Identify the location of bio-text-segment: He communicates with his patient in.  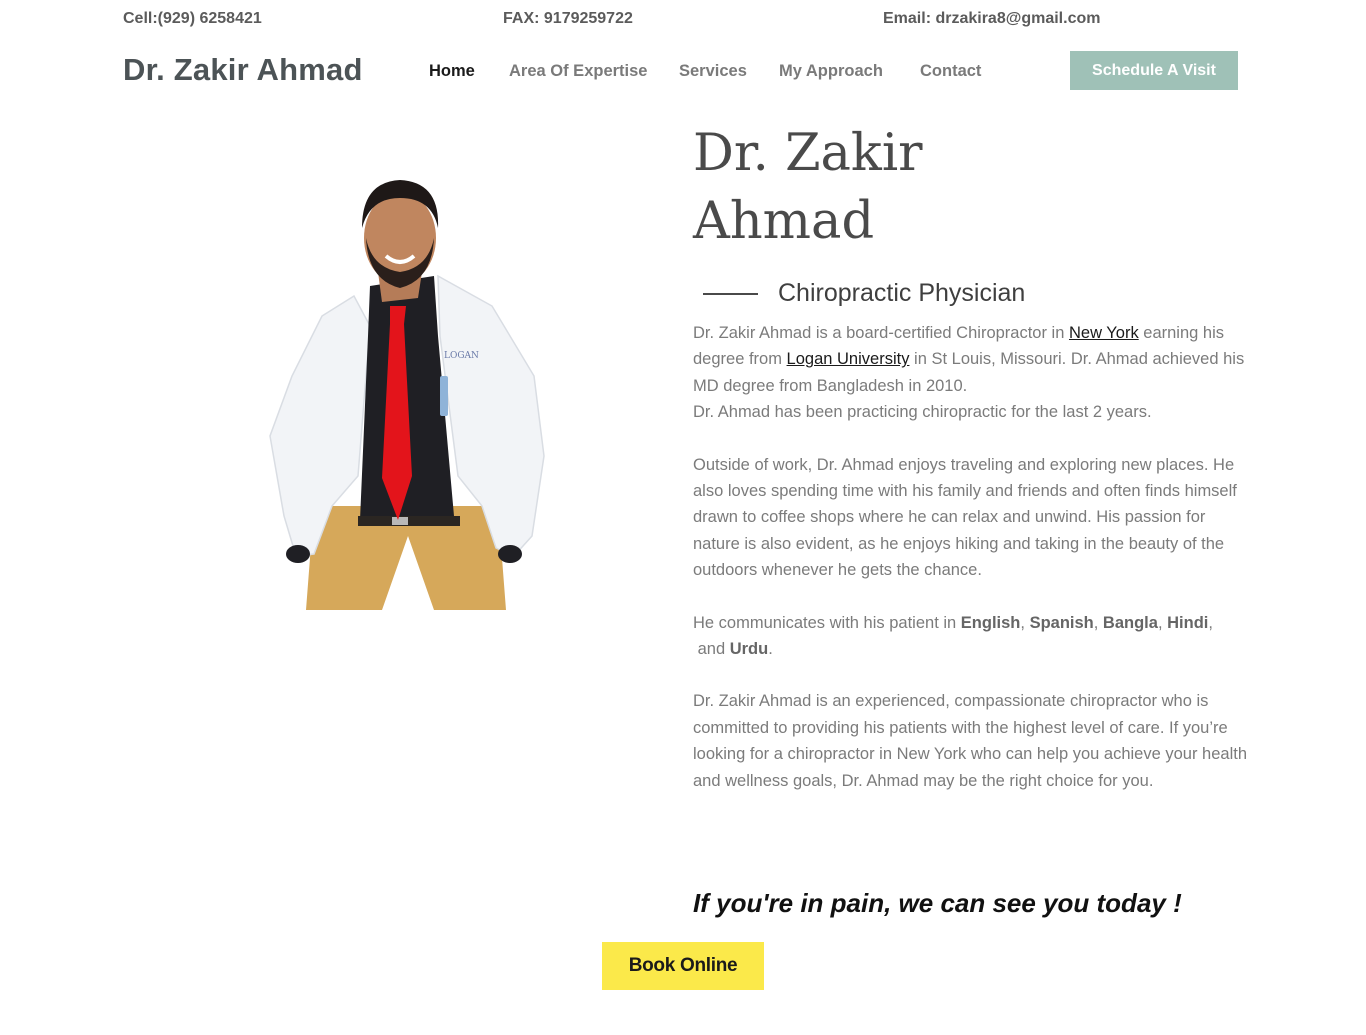
(827, 622).